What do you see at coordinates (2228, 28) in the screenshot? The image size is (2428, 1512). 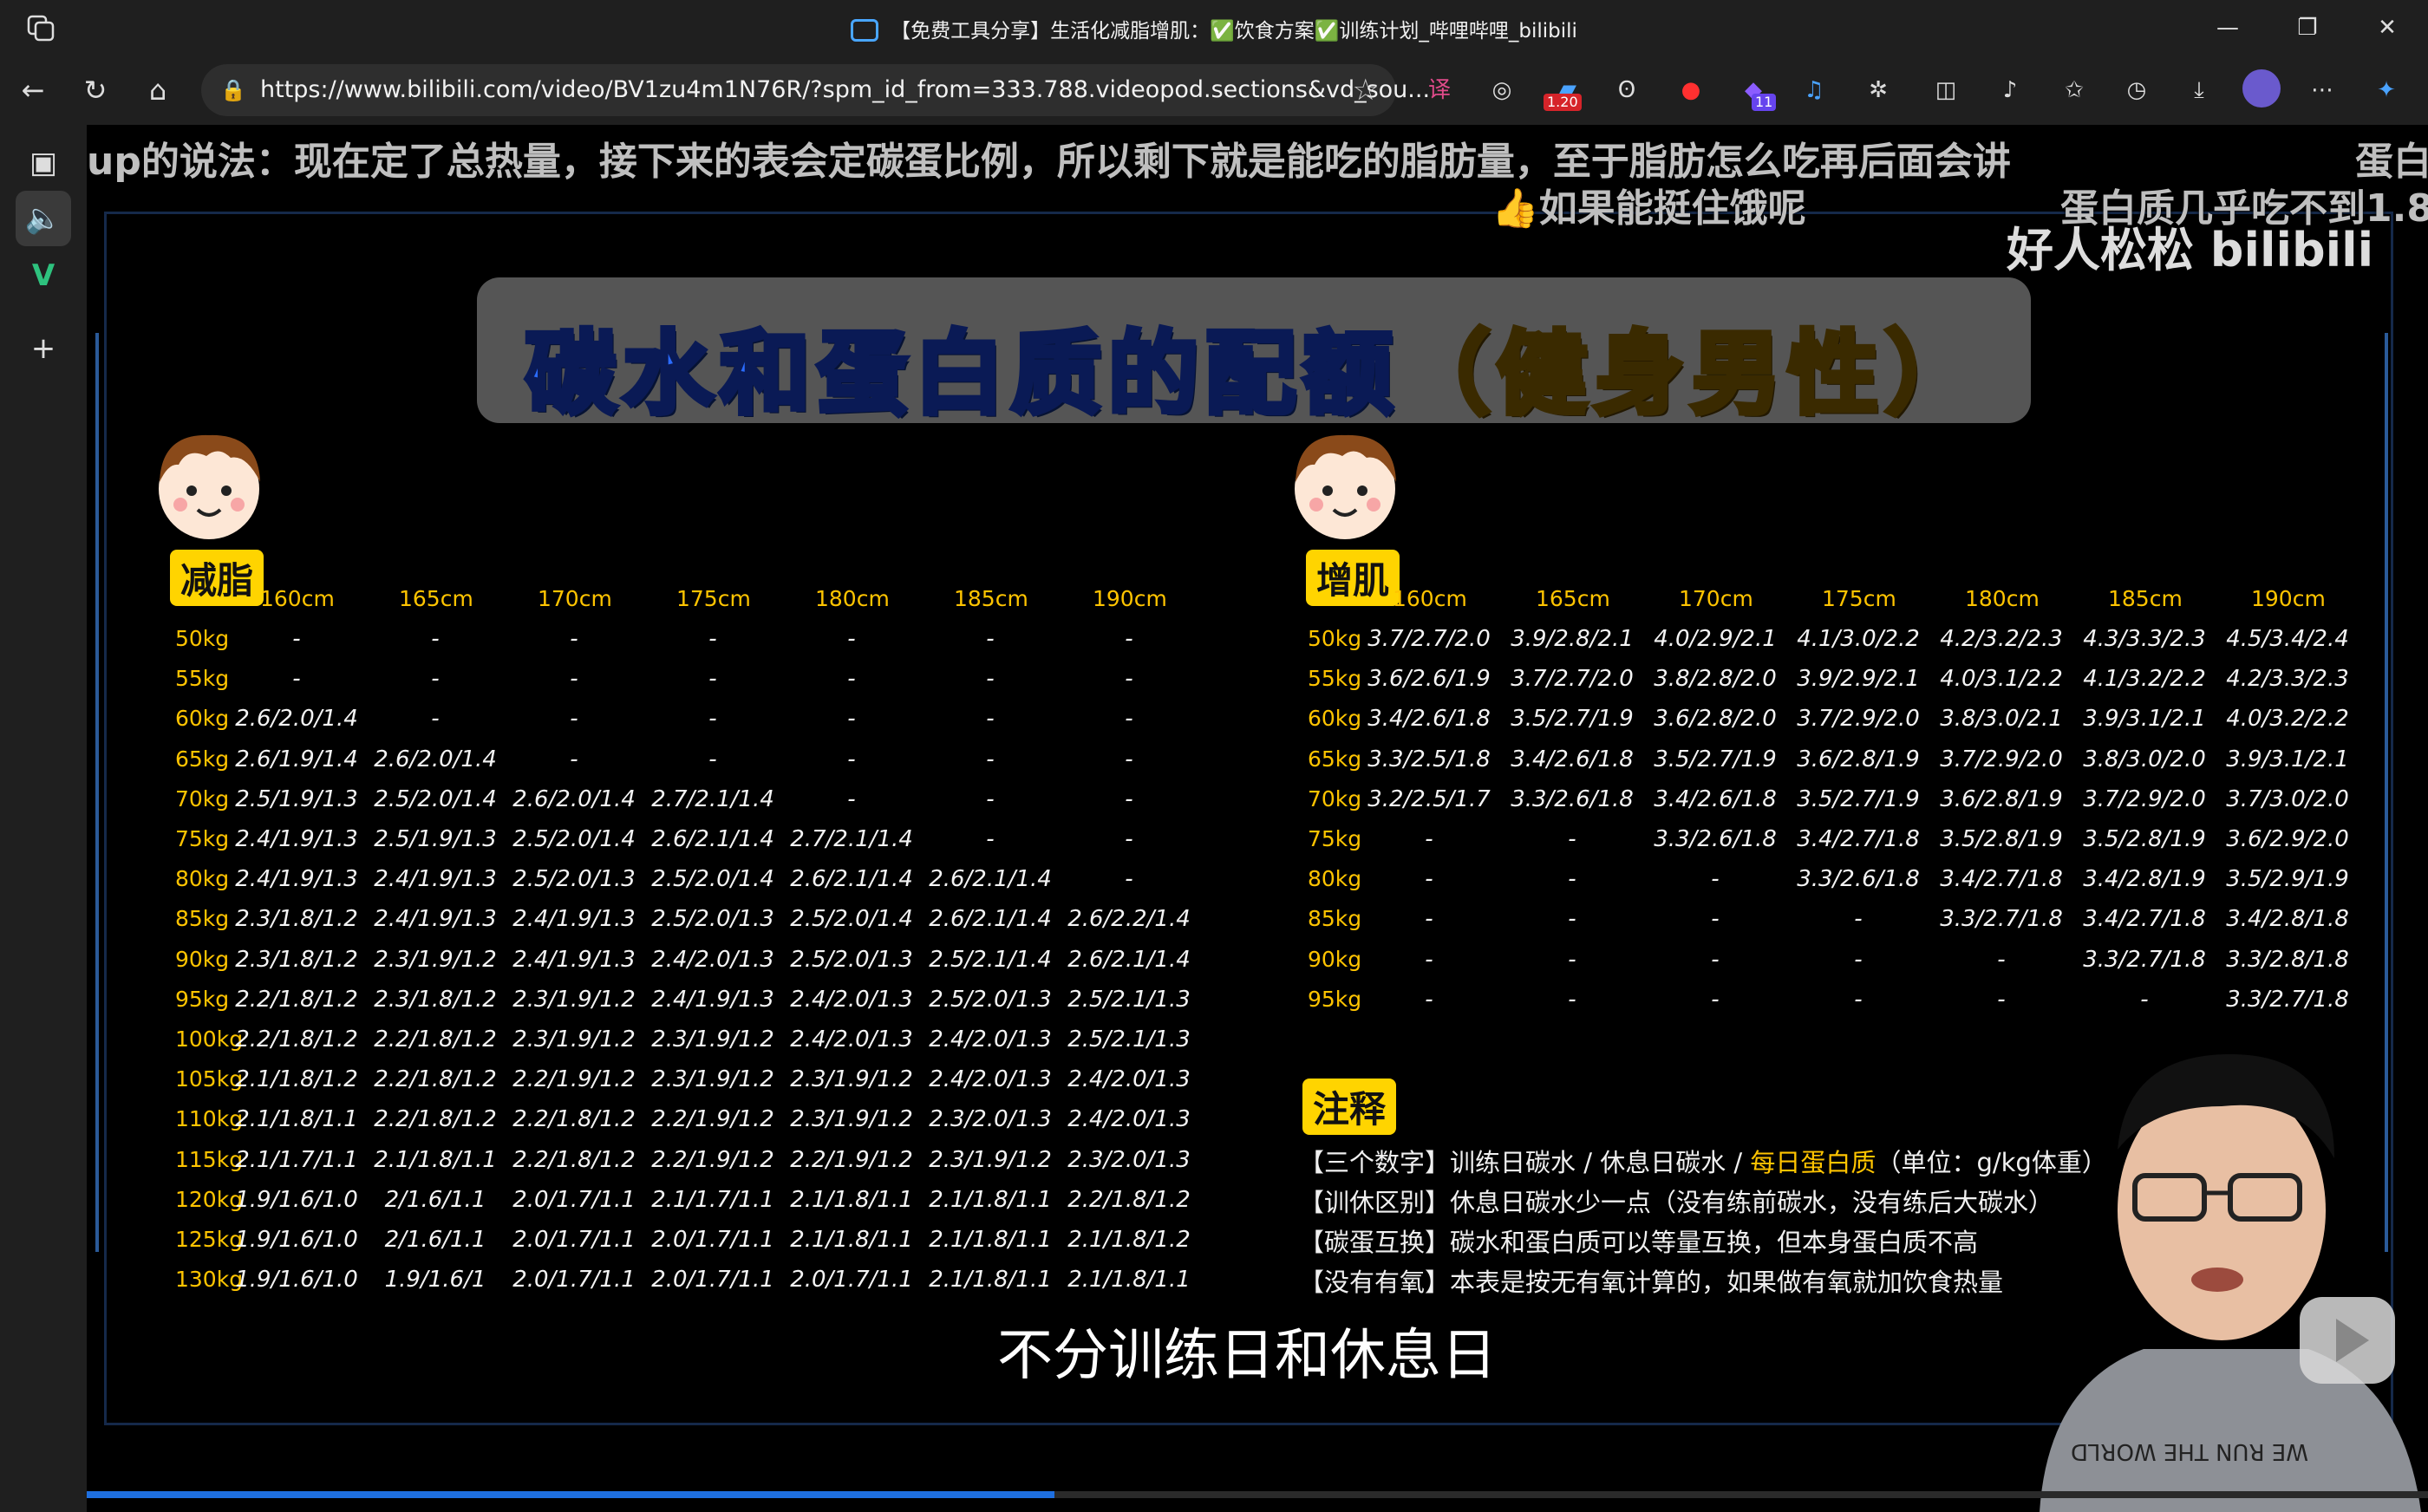 I see `minimize-button: —` at bounding box center [2228, 28].